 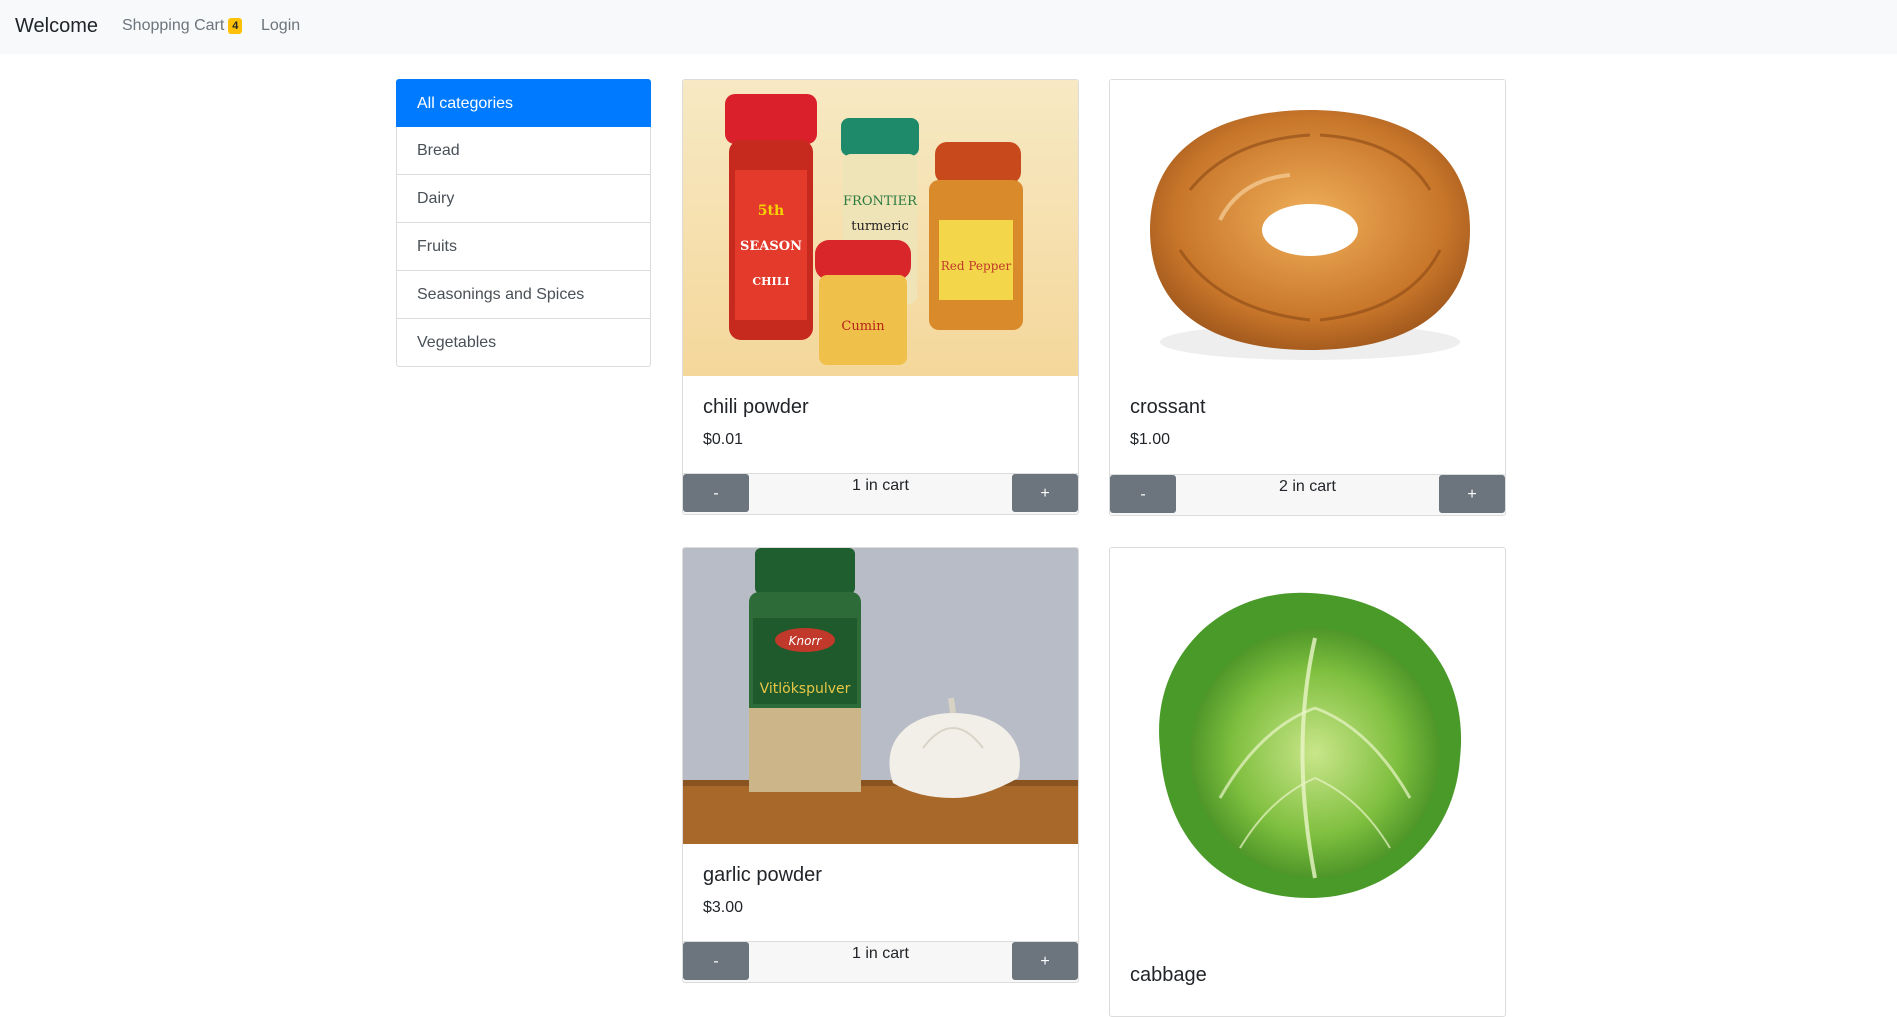 What do you see at coordinates (1307, 746) in the screenshot?
I see `cabbage-photo` at bounding box center [1307, 746].